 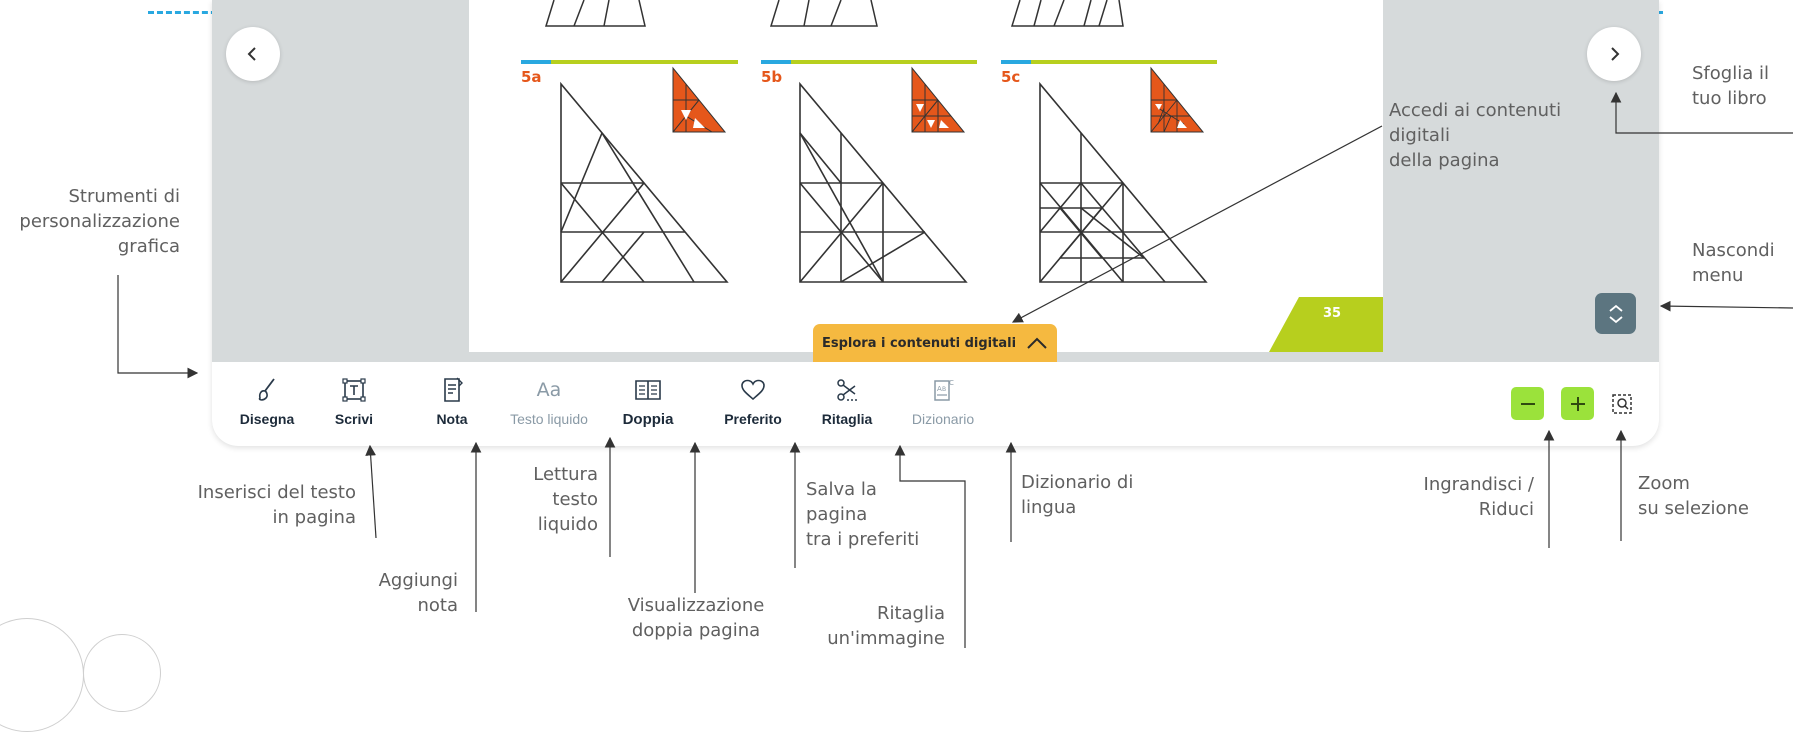 What do you see at coordinates (1332, 313) in the screenshot?
I see `page-number: 35` at bounding box center [1332, 313].